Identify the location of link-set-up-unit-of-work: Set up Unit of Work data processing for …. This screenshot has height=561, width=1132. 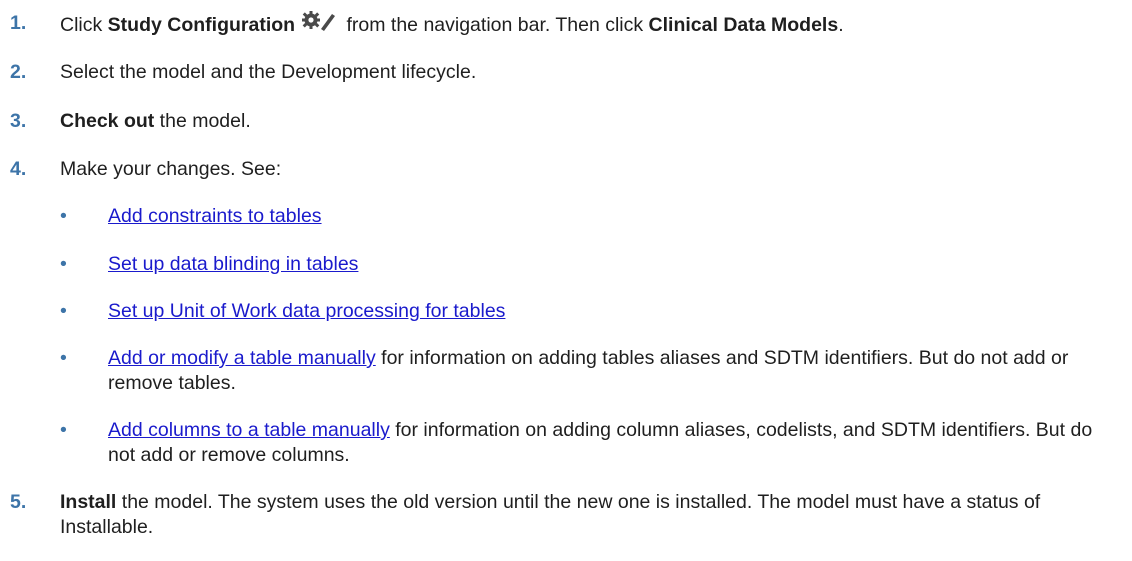
(306, 311).